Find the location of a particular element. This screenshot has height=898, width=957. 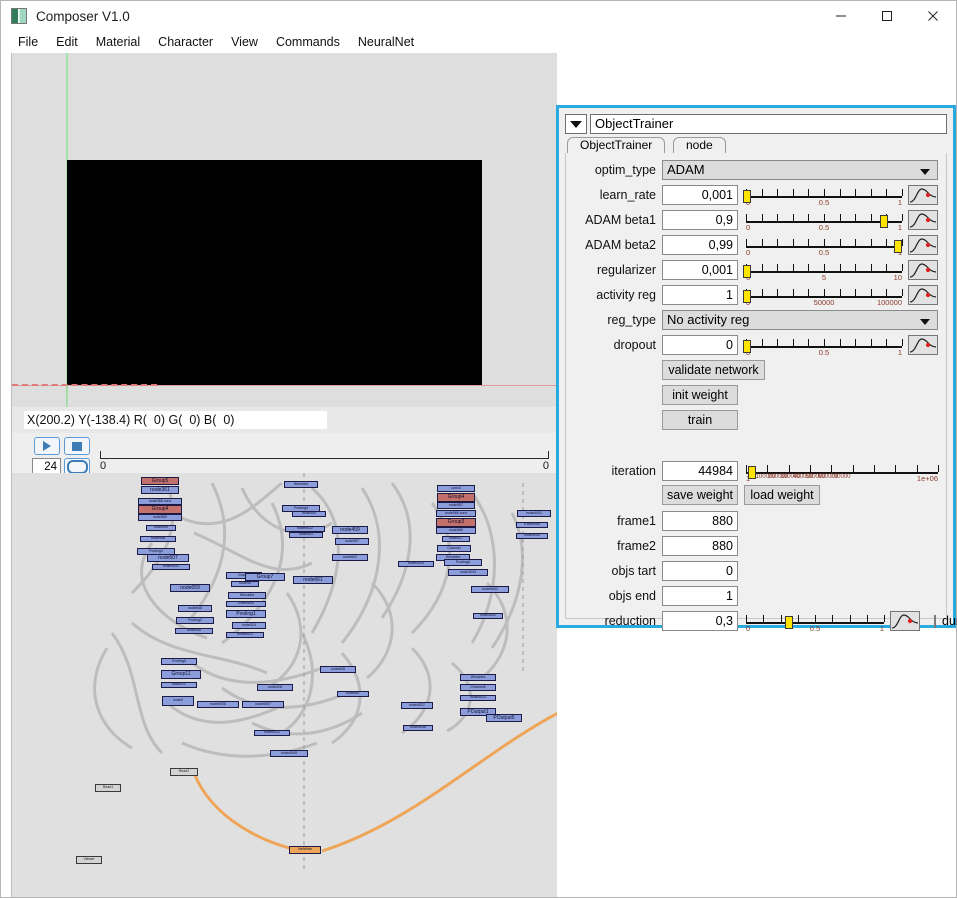

graph-node: node646 is located at coordinates (194, 631).